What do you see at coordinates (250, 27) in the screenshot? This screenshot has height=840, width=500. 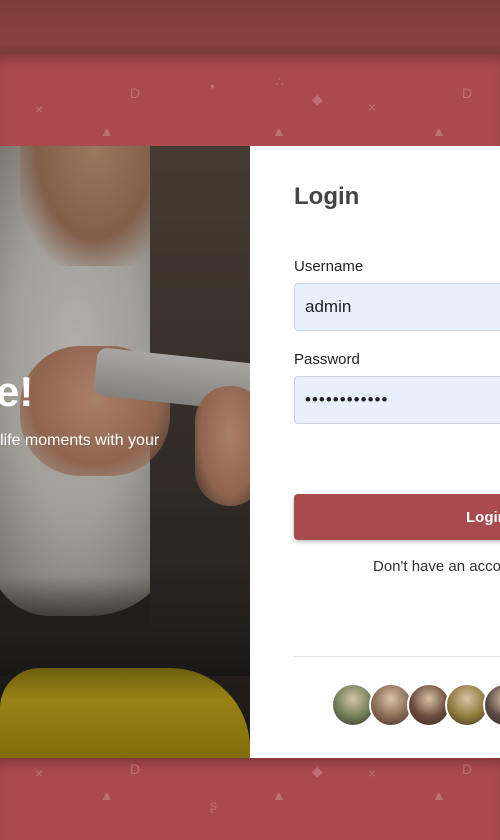 I see `top-shadow-band` at bounding box center [250, 27].